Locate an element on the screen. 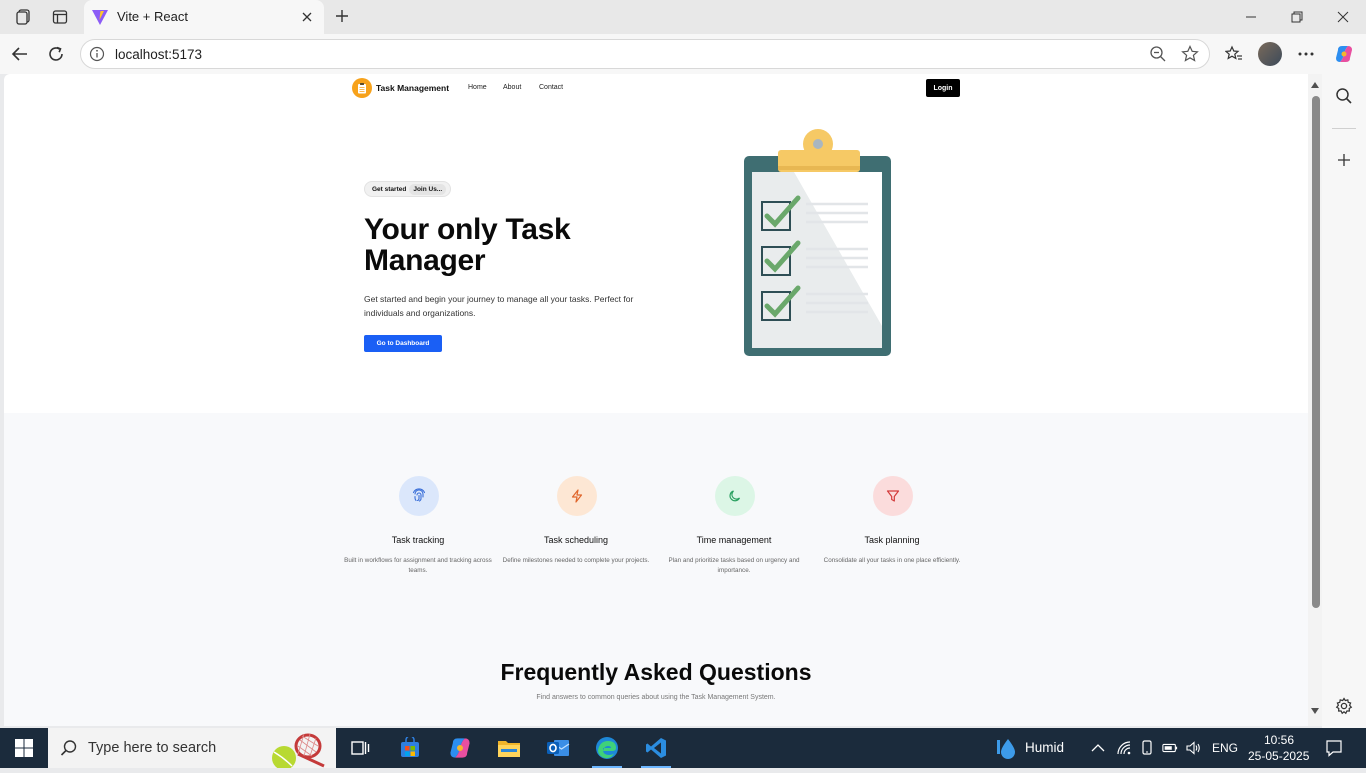 This screenshot has width=1366, height=773. favorite-star-icon is located at coordinates (1190, 54).